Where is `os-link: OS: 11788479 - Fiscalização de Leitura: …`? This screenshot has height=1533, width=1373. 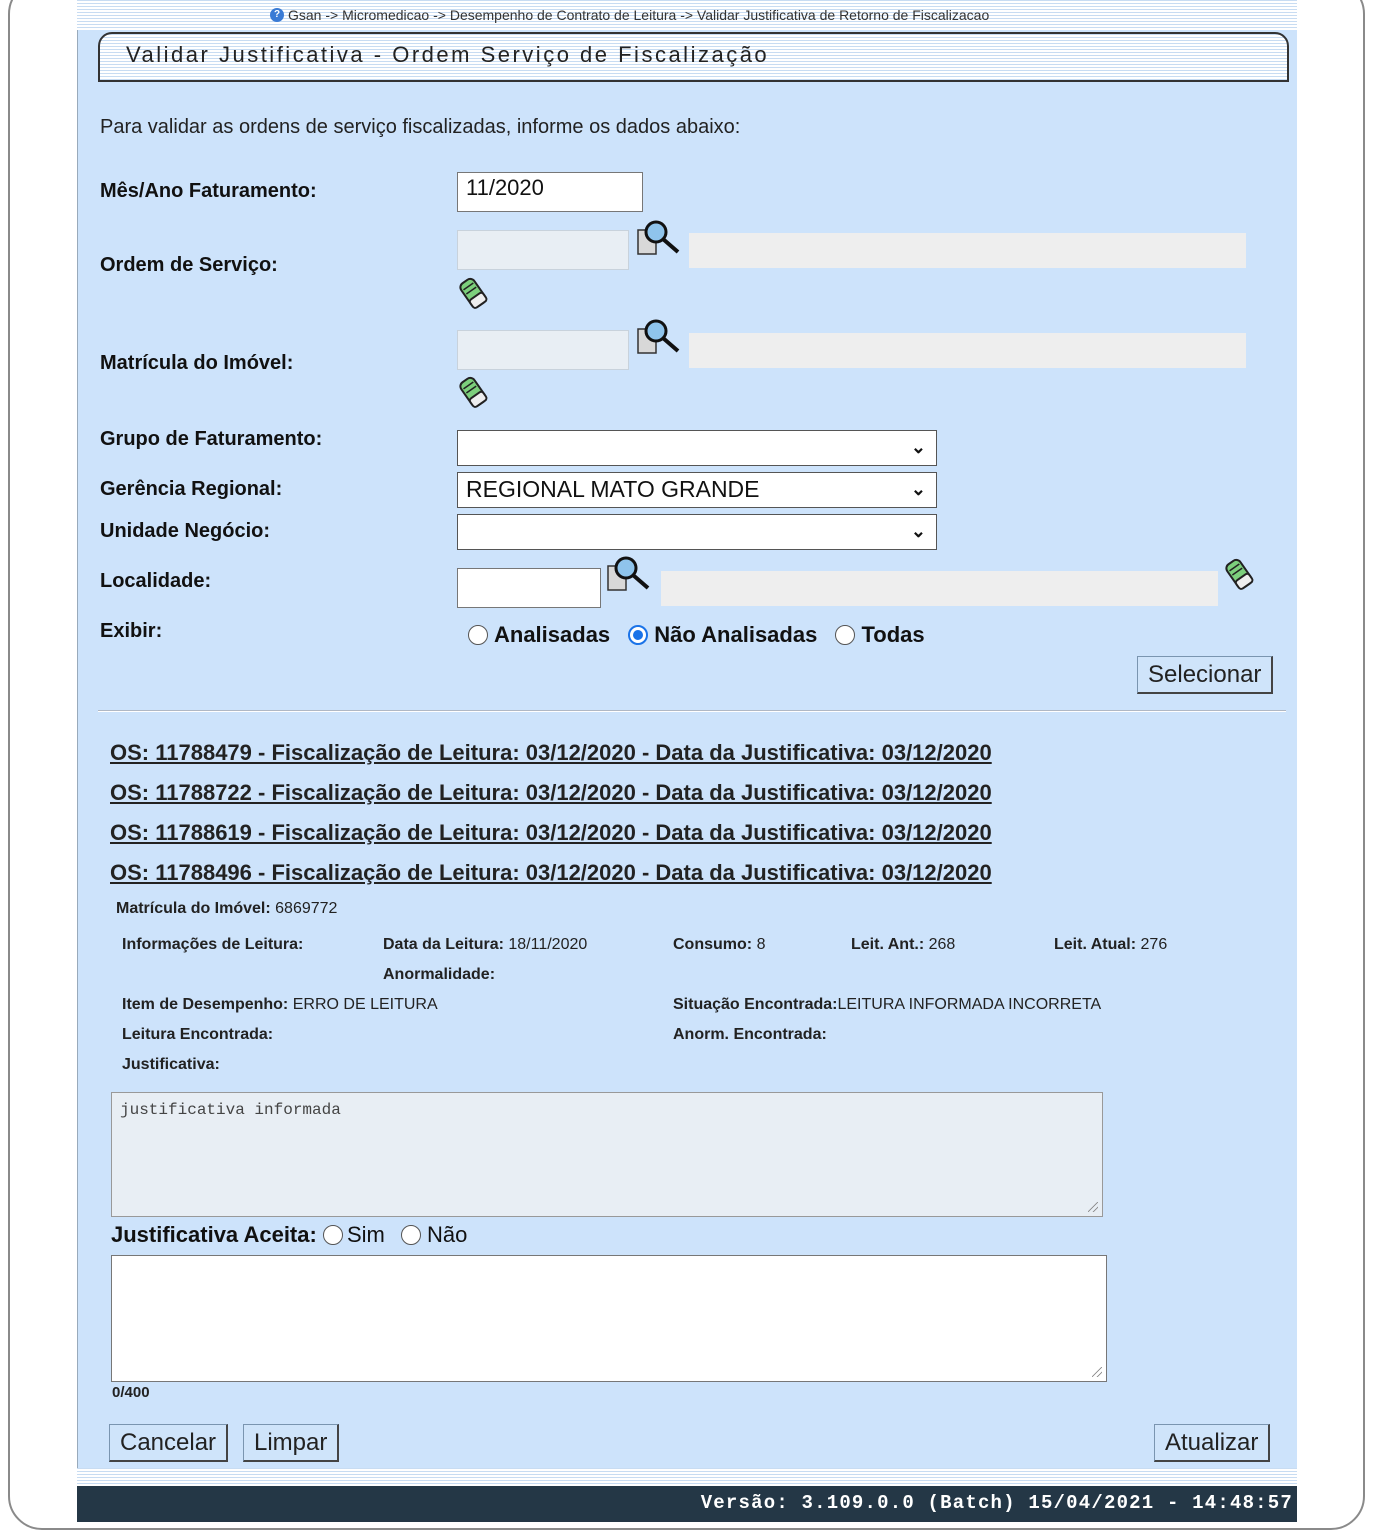
os-link: OS: 11788479 - Fiscalização de Leitura: … is located at coordinates (551, 753).